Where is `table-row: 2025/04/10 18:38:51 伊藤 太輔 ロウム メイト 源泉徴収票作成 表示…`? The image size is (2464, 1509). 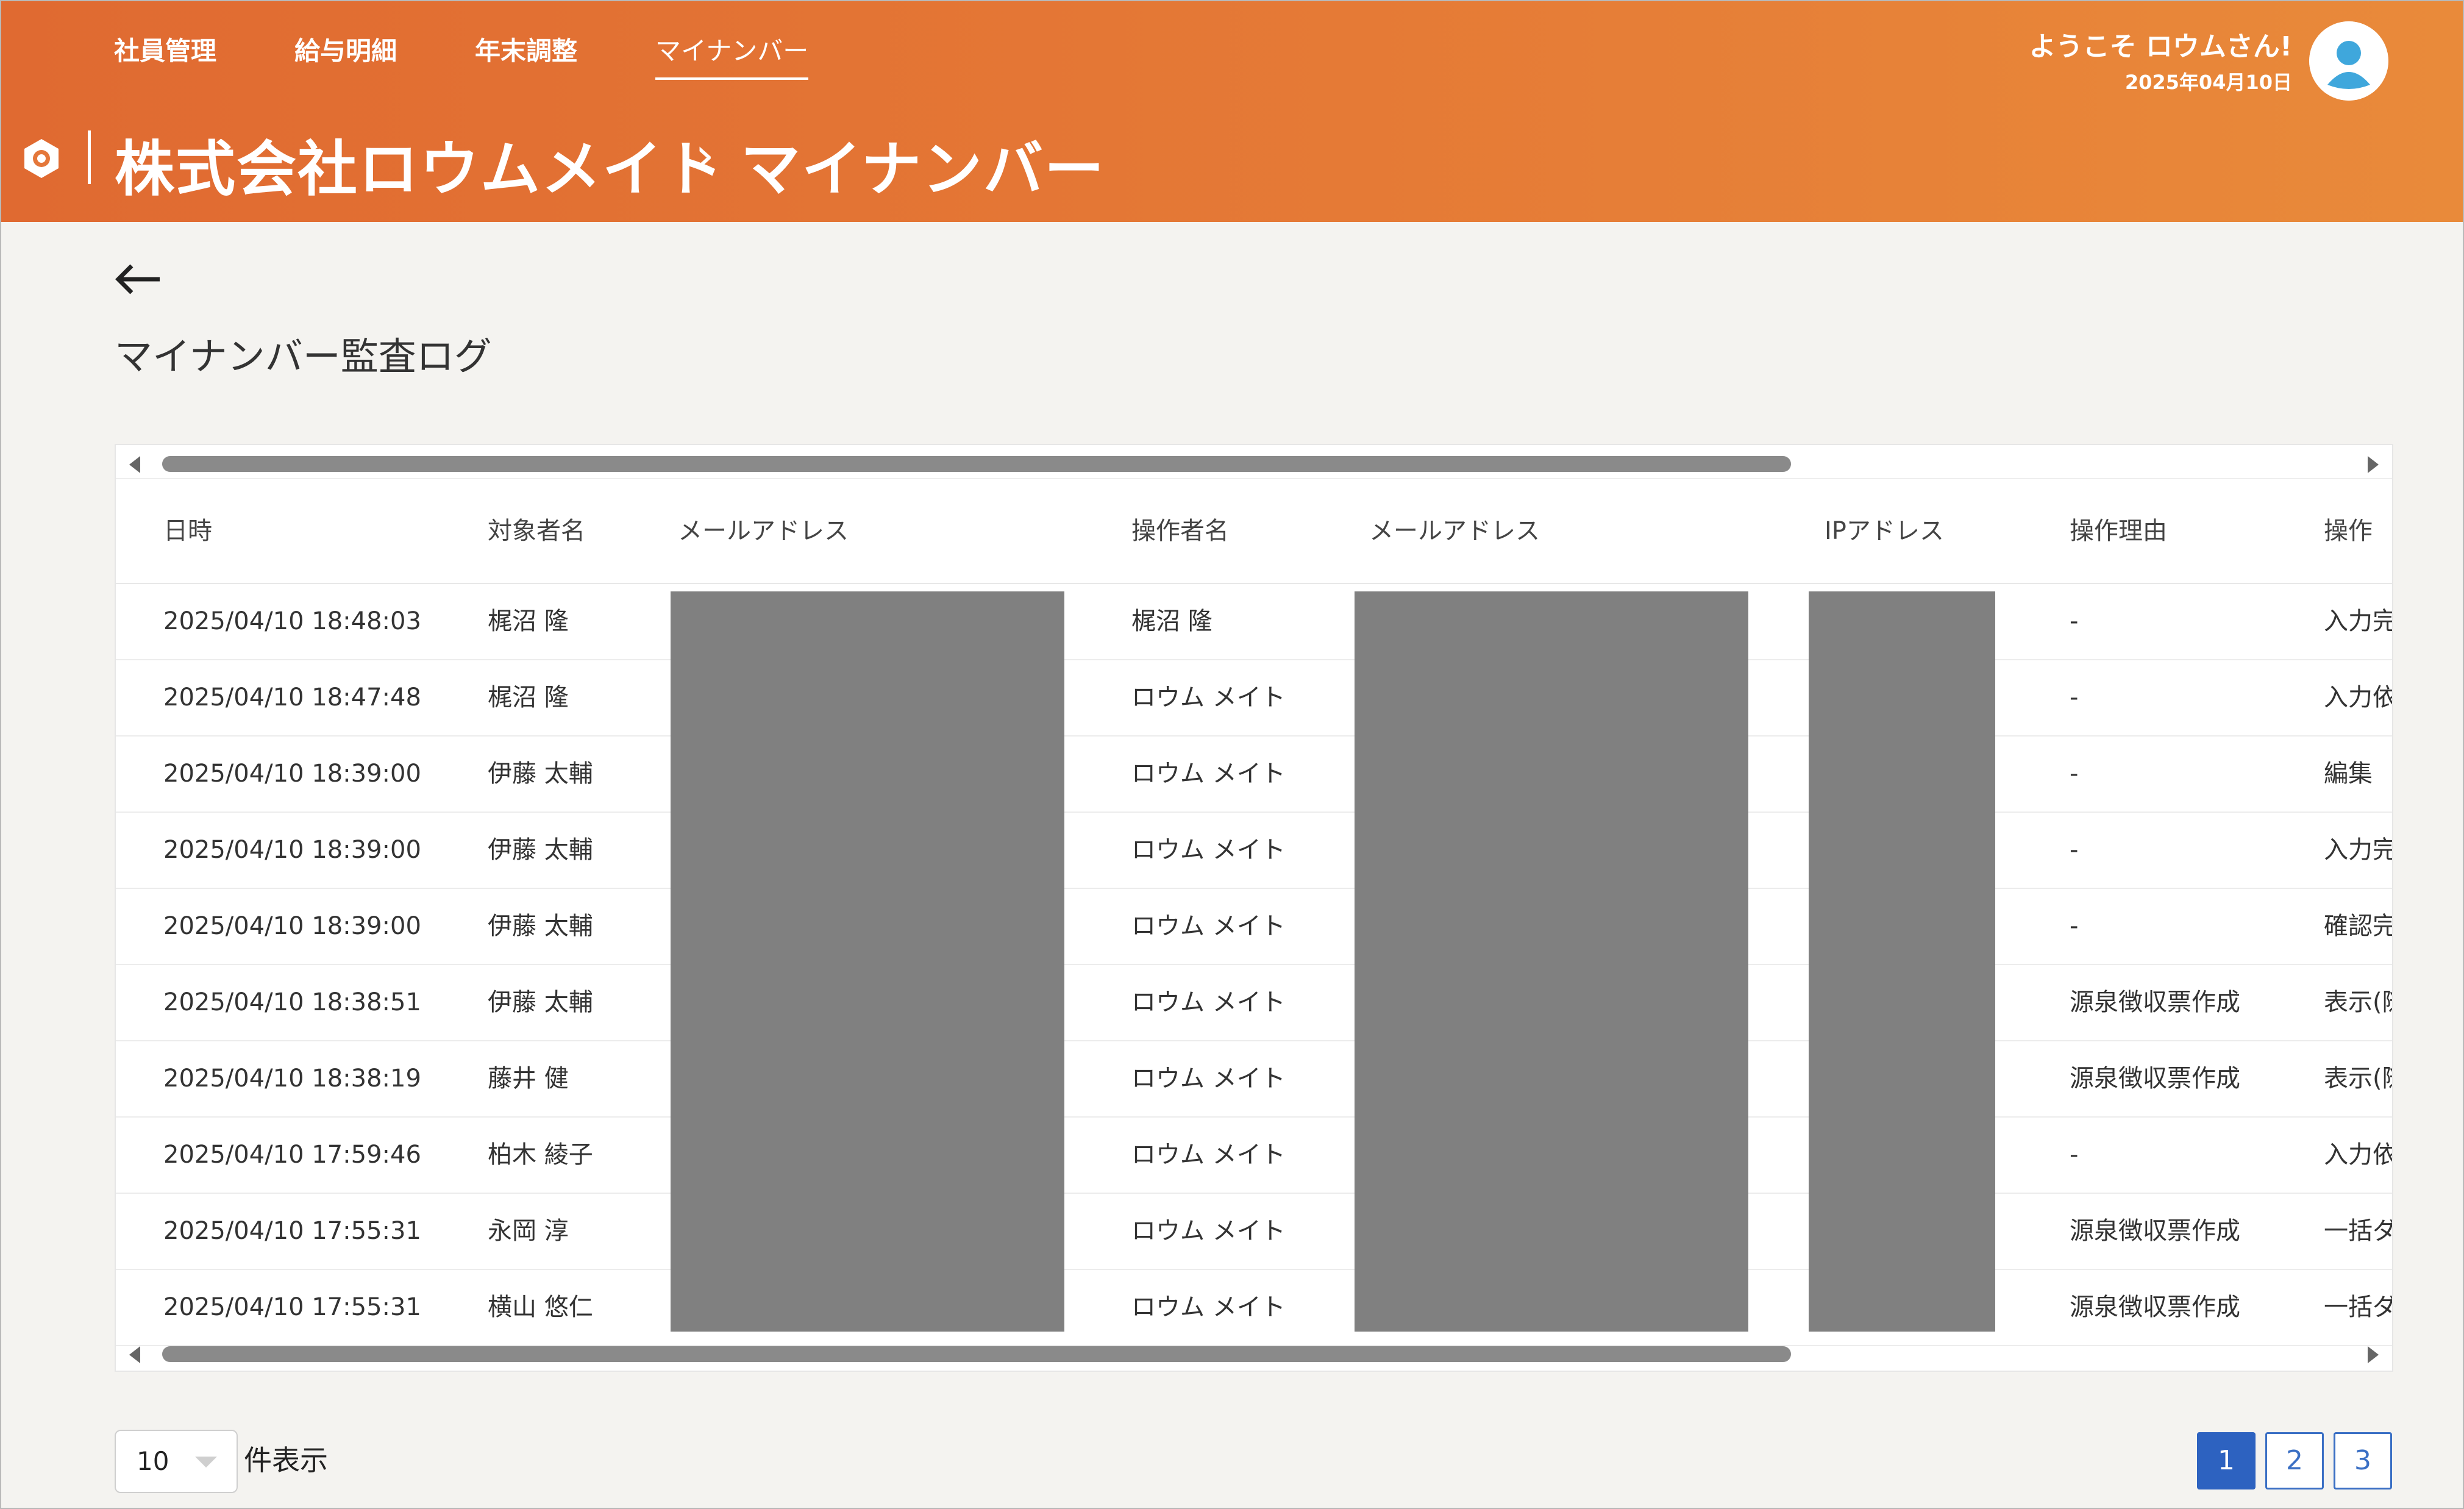
table-row: 2025/04/10 18:38:51 伊藤 太輔 ロウム メイト 源泉徴収票作成 表示… is located at coordinates (1254, 1003).